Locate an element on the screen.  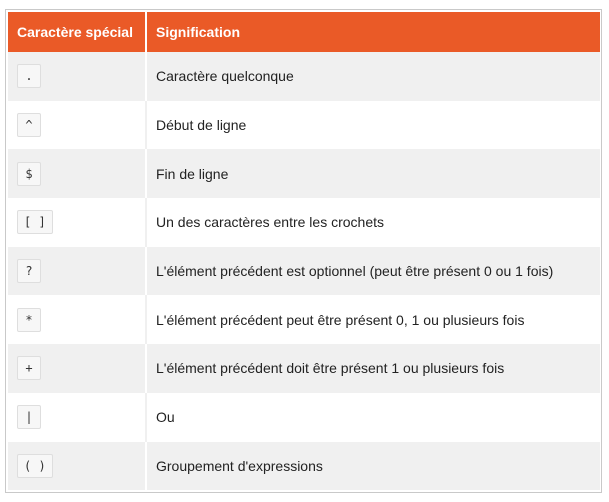
table-row: [ ] Un des caractères entre les crochets is located at coordinates (304, 222).